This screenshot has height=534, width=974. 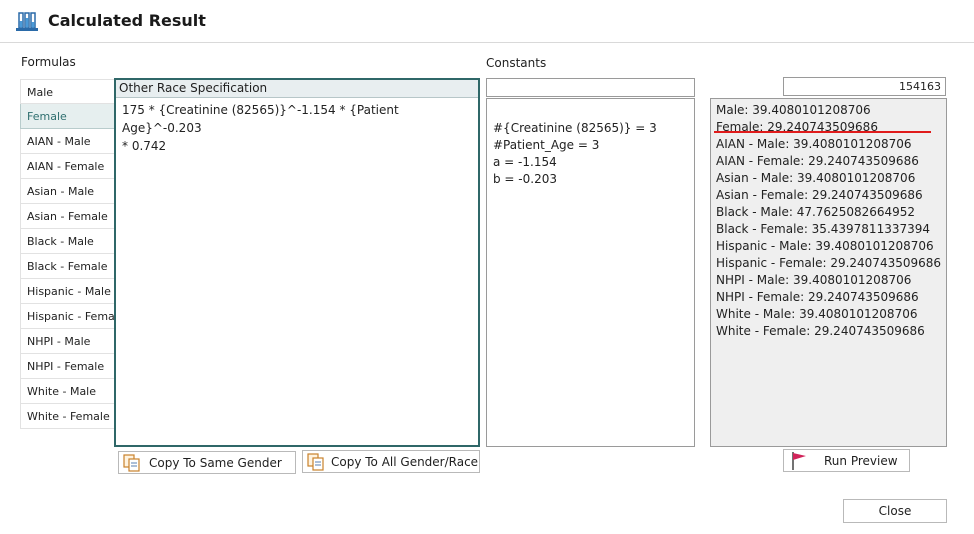 I want to click on run-preview-button: Run Preview, so click(x=846, y=460).